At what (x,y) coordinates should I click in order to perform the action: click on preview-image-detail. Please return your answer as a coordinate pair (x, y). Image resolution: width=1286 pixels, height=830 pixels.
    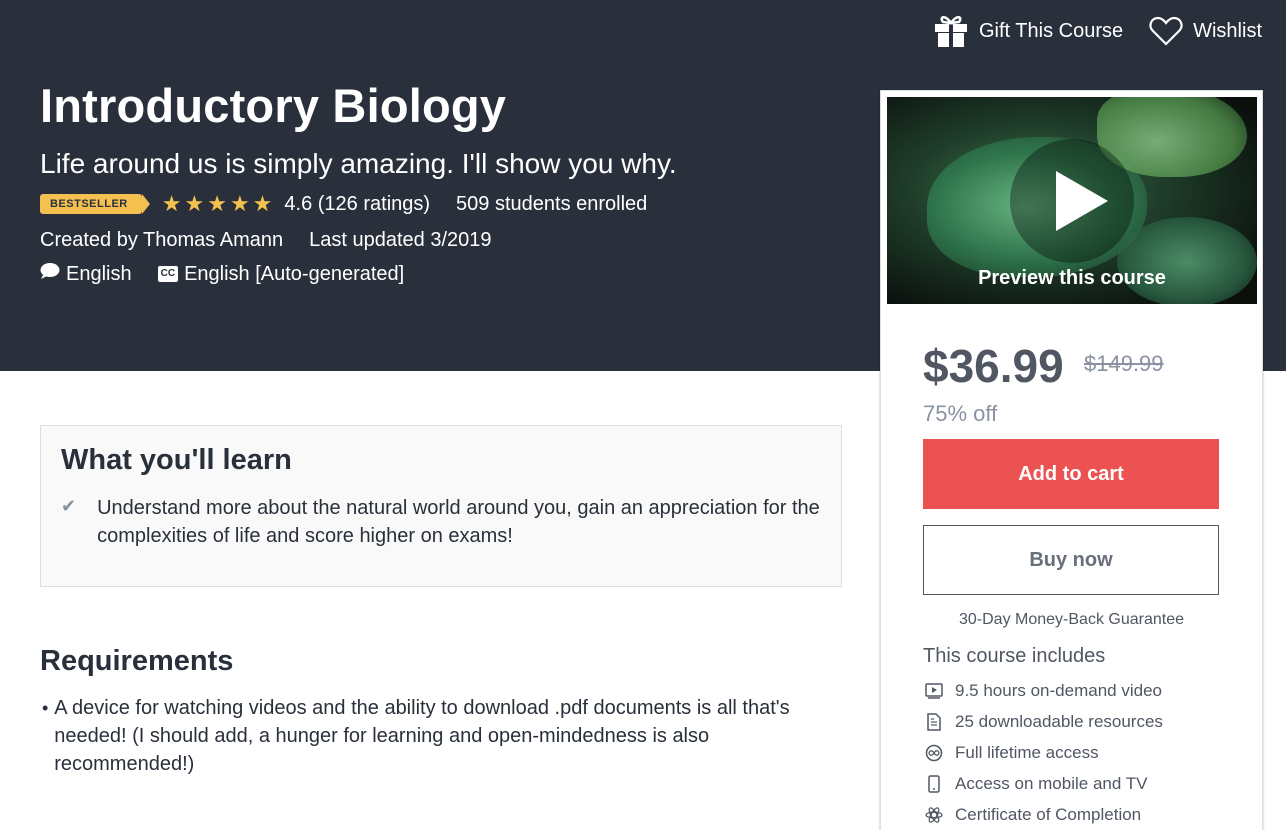
    Looking at the image, I should click on (1187, 260).